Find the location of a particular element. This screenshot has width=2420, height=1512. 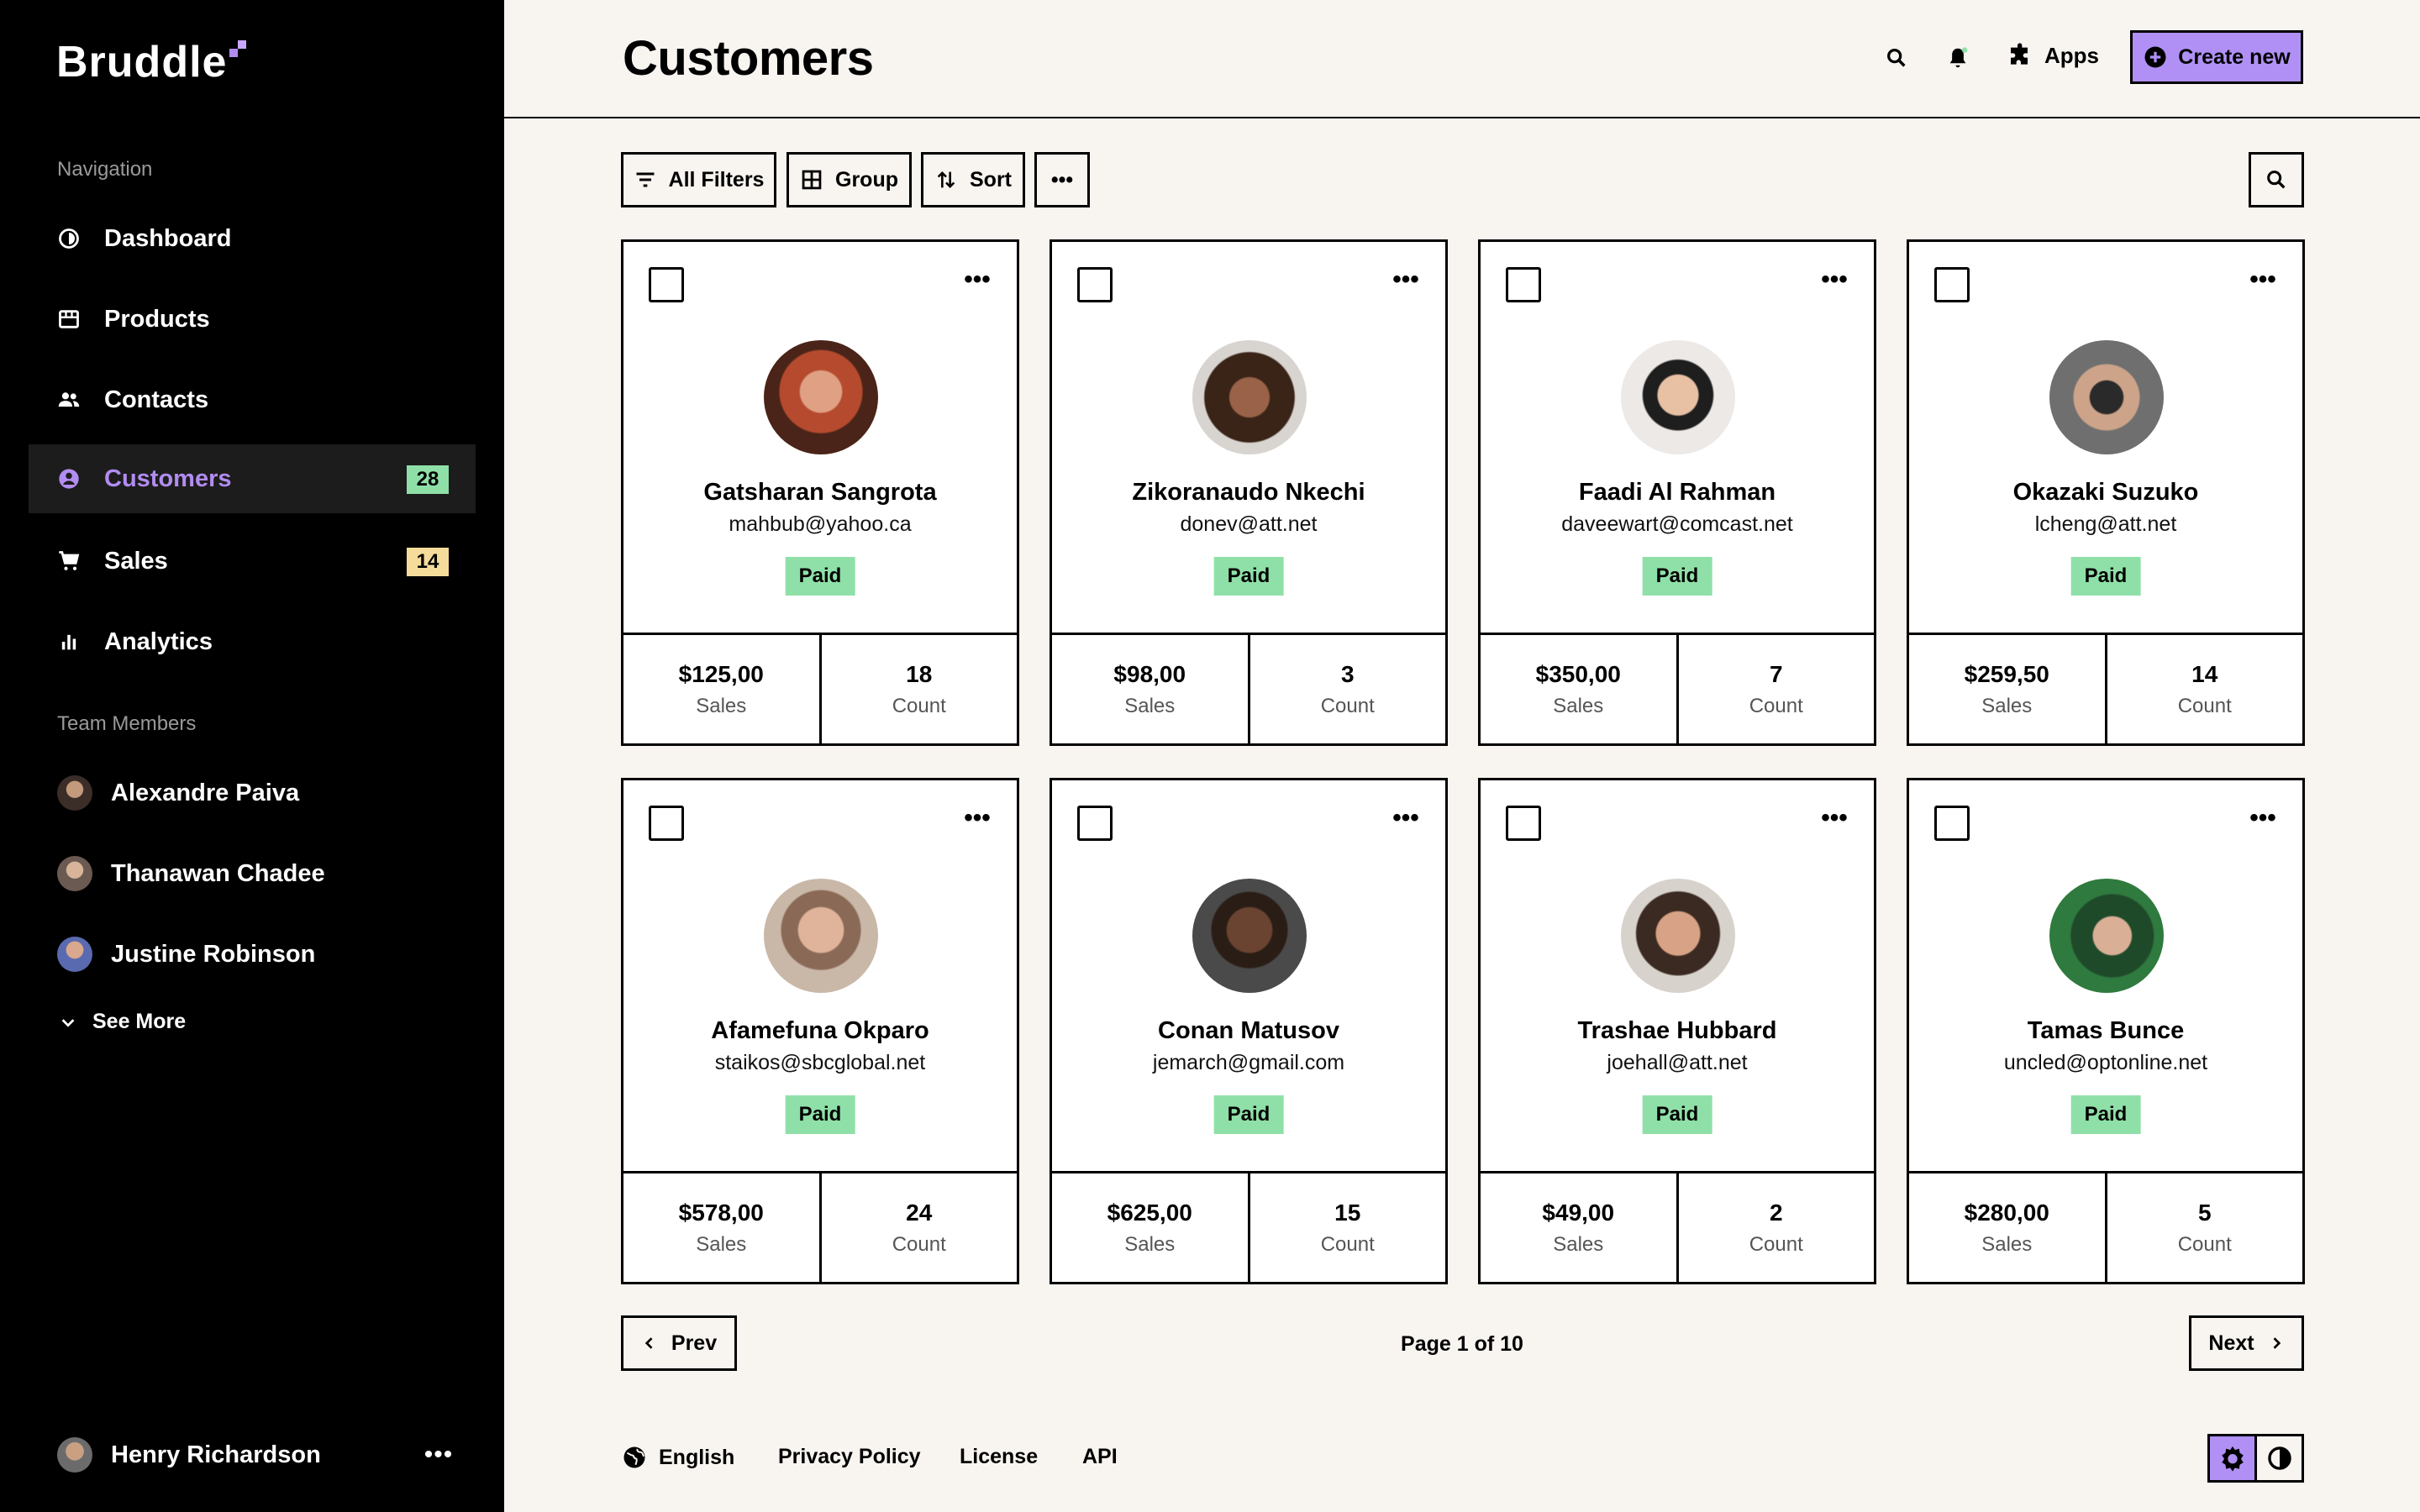

create-new-button: Create new is located at coordinates (2216, 57).